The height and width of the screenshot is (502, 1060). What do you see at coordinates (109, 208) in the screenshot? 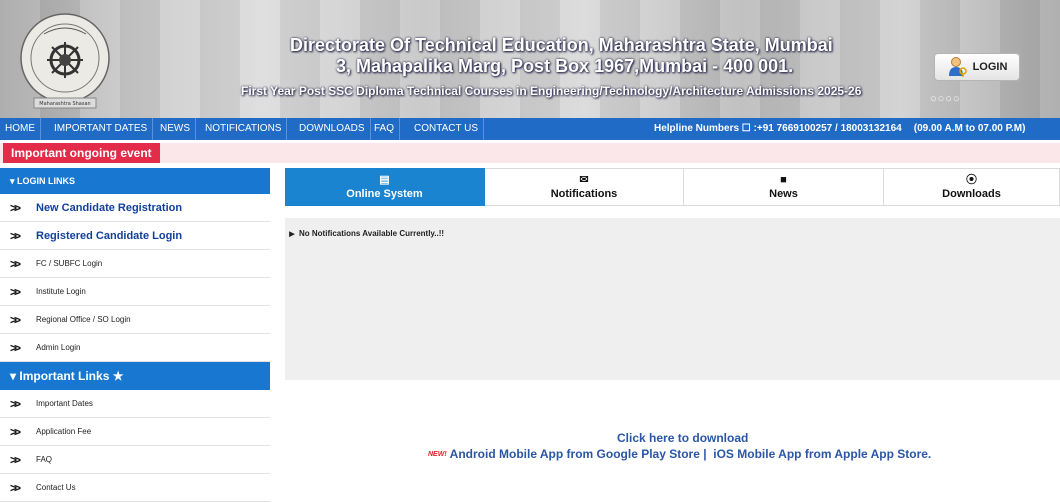
I see `sidebar-item-label: New Candidate Registration` at bounding box center [109, 208].